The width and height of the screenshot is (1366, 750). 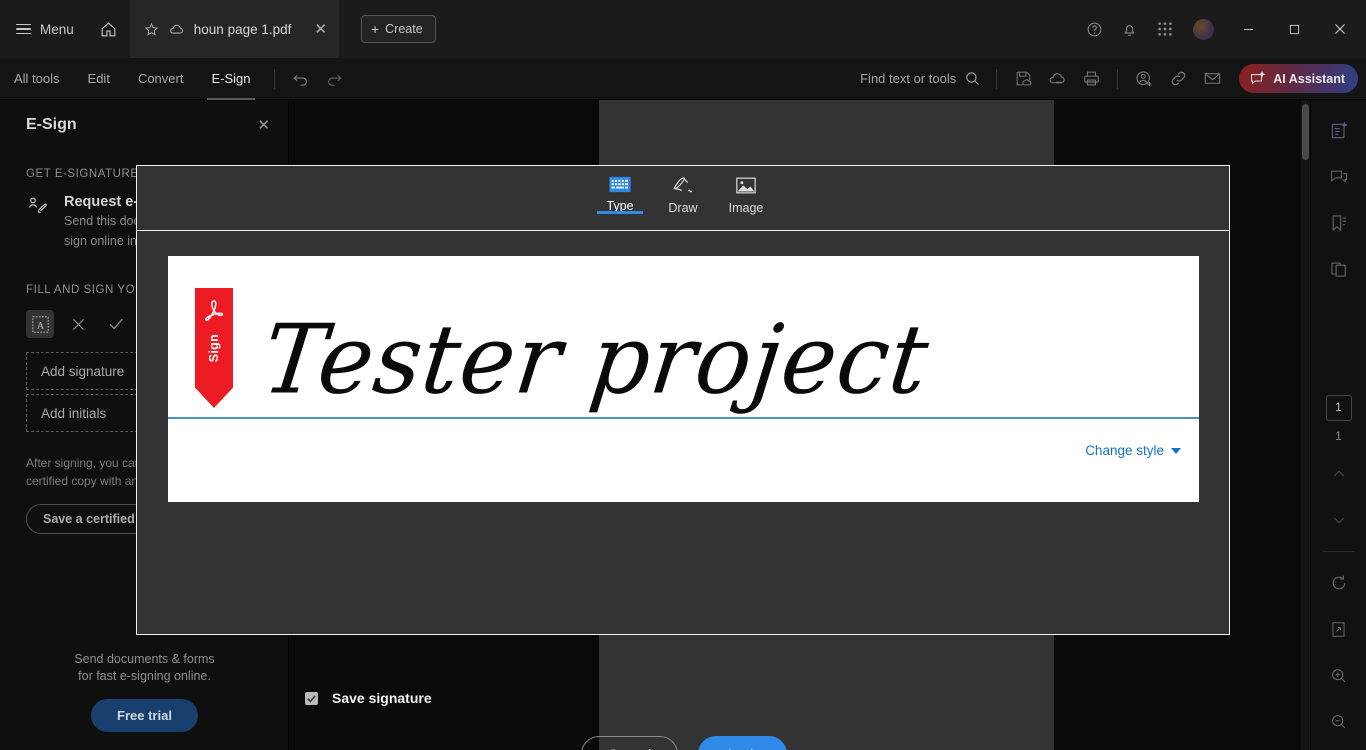 What do you see at coordinates (1091, 79) in the screenshot?
I see `print-button` at bounding box center [1091, 79].